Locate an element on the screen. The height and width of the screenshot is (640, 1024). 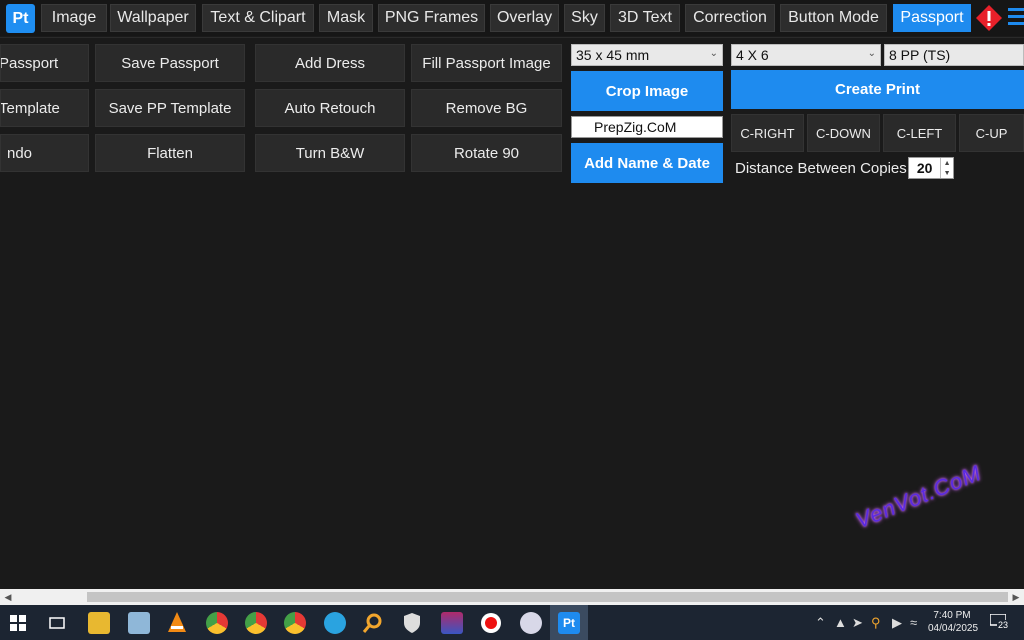
wifi-icon: ≈ is located at coordinates (913, 622).